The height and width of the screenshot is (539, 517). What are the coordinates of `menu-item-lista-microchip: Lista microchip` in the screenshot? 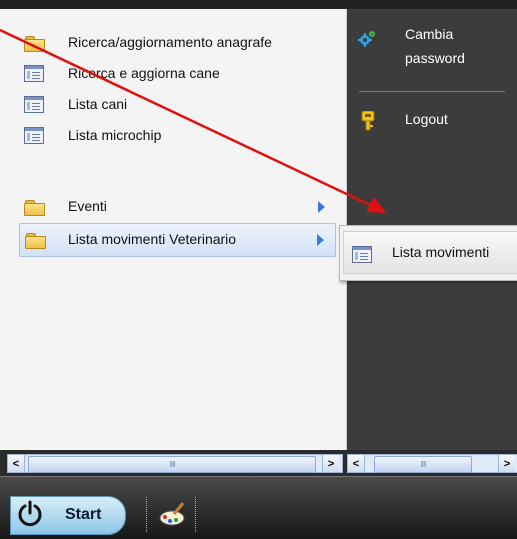 It's located at (173, 135).